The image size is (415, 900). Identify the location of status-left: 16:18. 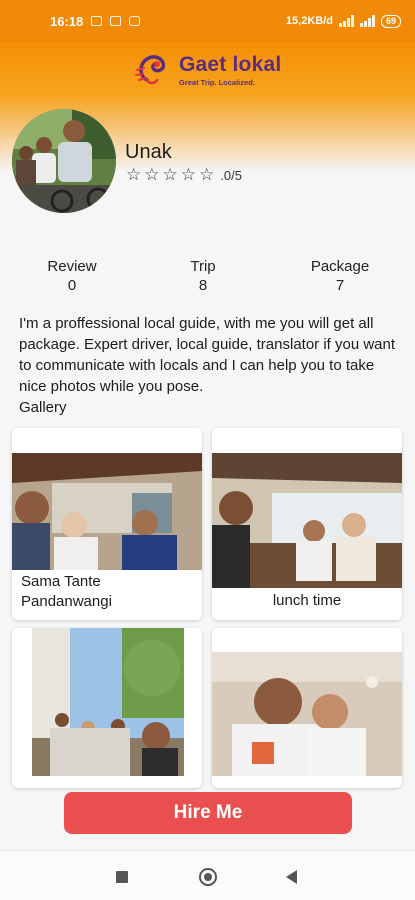
(95, 21).